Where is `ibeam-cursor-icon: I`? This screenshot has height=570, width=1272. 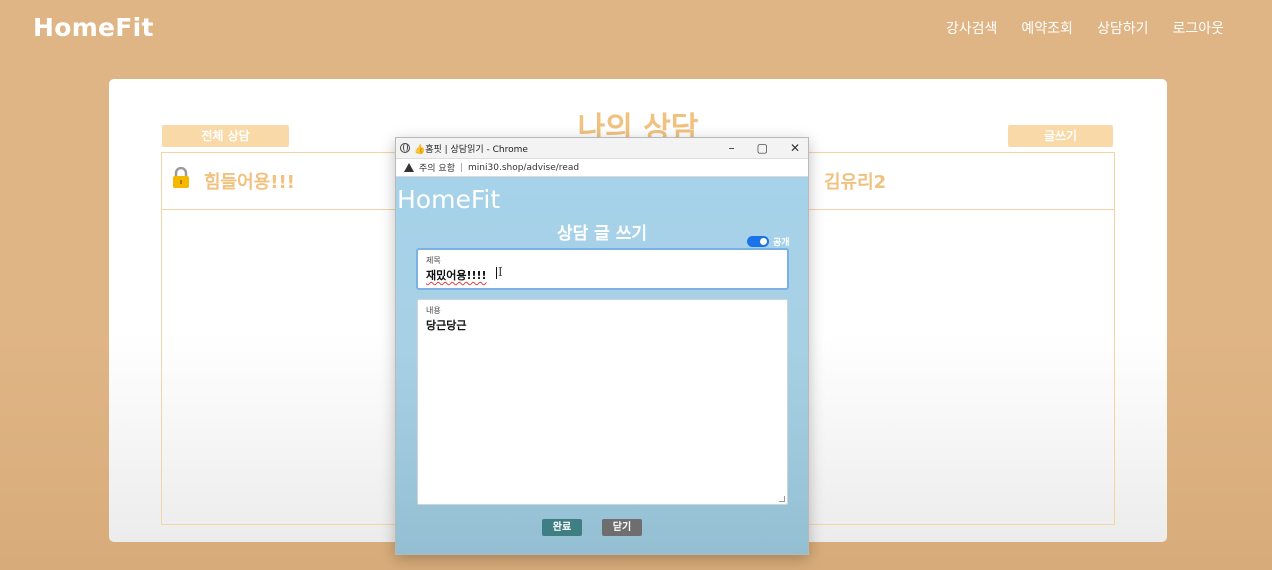
ibeam-cursor-icon: I is located at coordinates (500, 272).